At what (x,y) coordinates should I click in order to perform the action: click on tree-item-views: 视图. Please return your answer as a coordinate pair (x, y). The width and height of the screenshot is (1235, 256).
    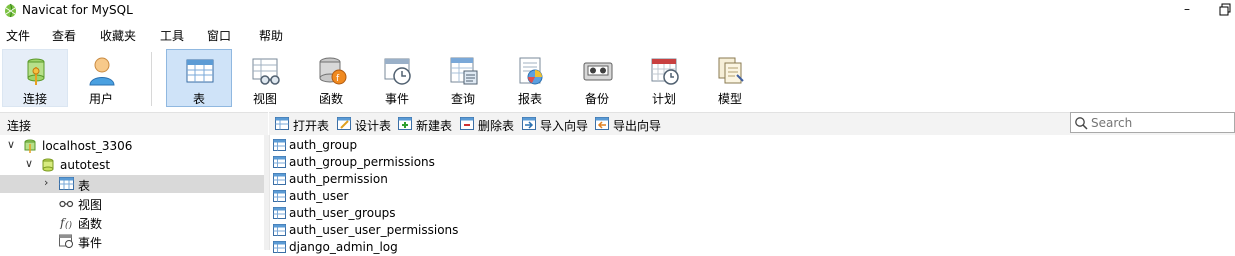
    Looking at the image, I should click on (132, 203).